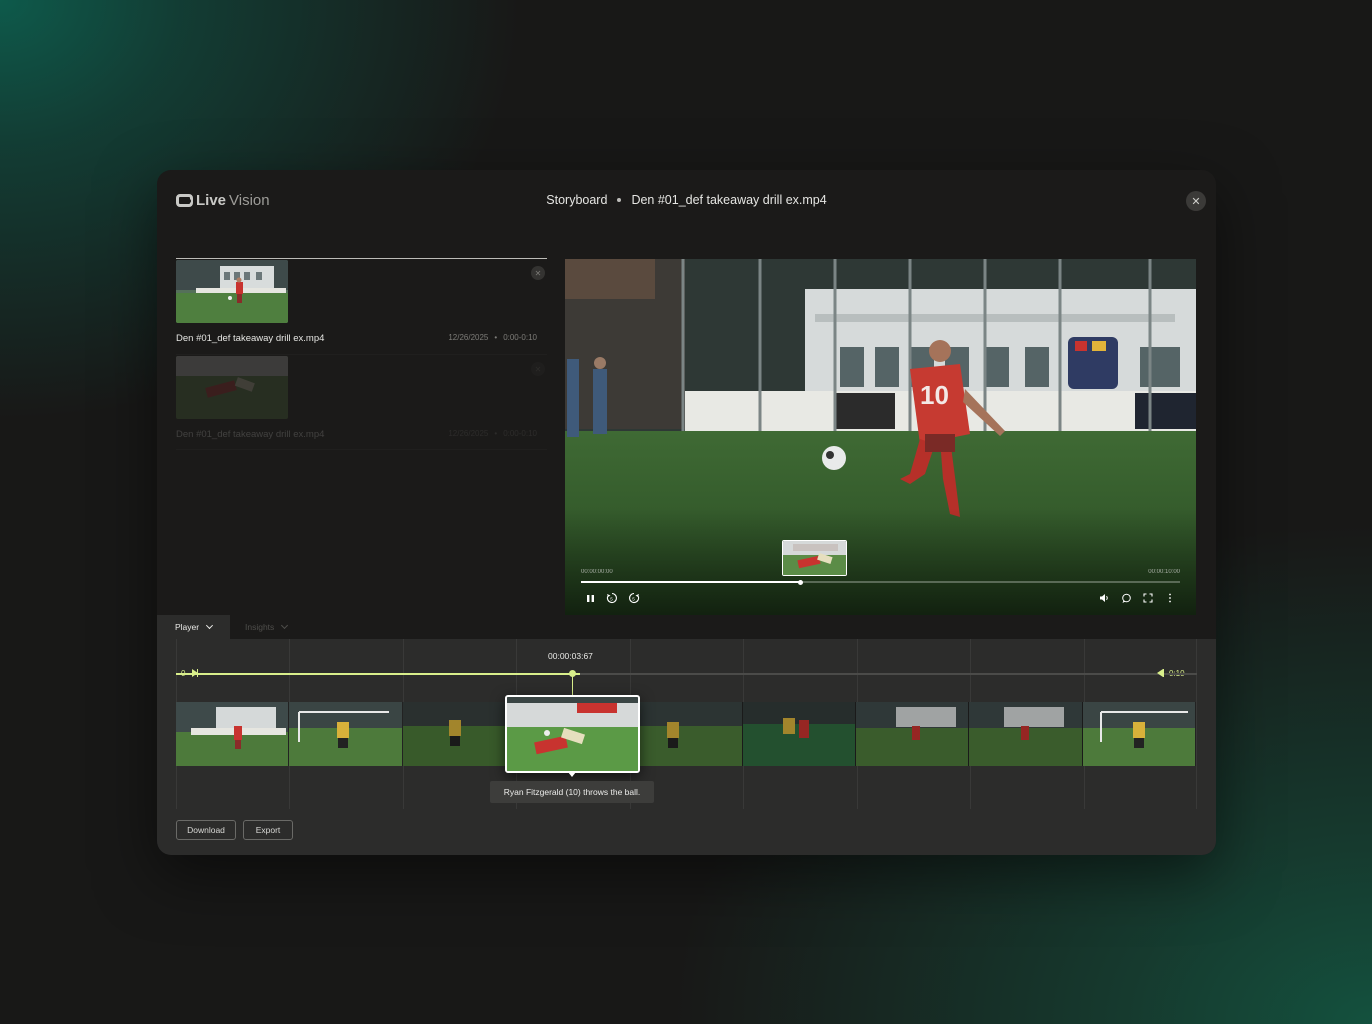 The height and width of the screenshot is (1024, 1372). Describe the element at coordinates (572, 686) in the screenshot. I see `playhead-line` at that location.